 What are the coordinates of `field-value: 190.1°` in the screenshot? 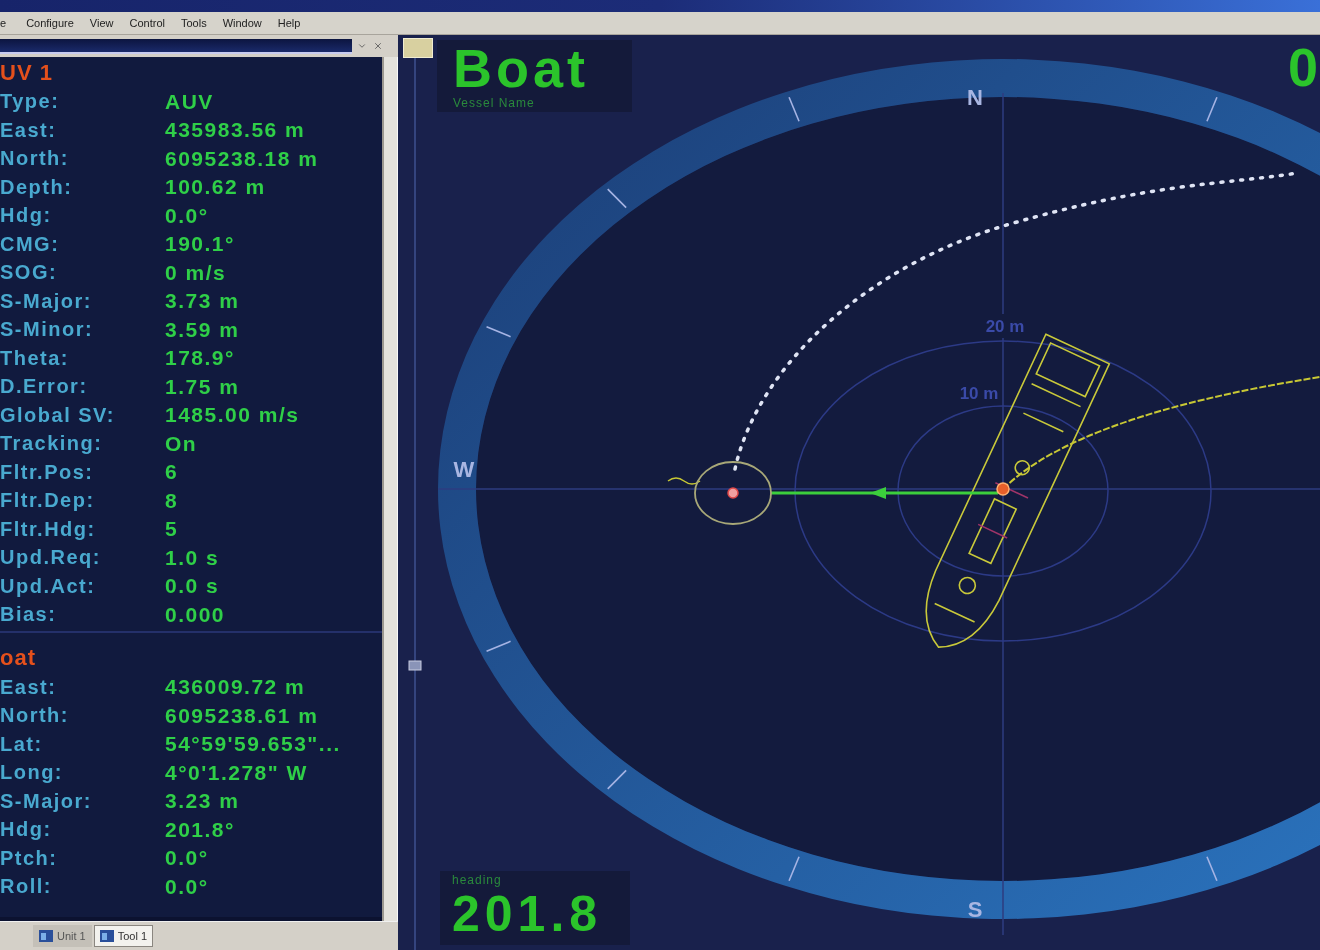 It's located at (200, 244).